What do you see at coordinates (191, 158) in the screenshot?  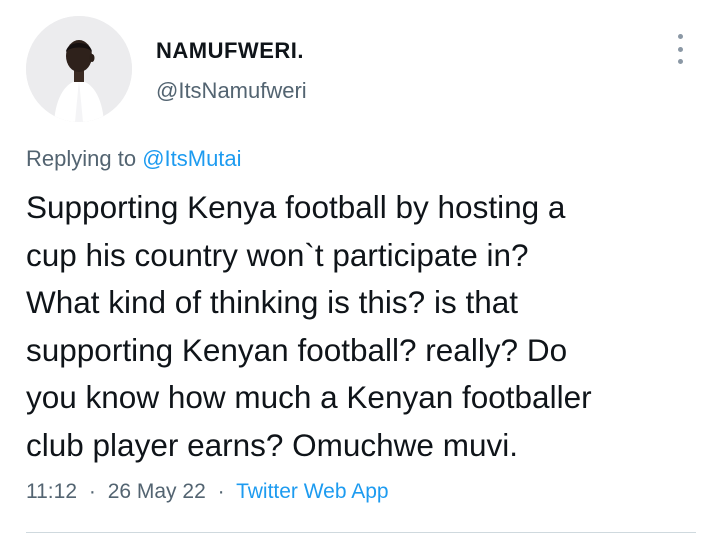 I see `replying-to-handle-link: @ItsMutai` at bounding box center [191, 158].